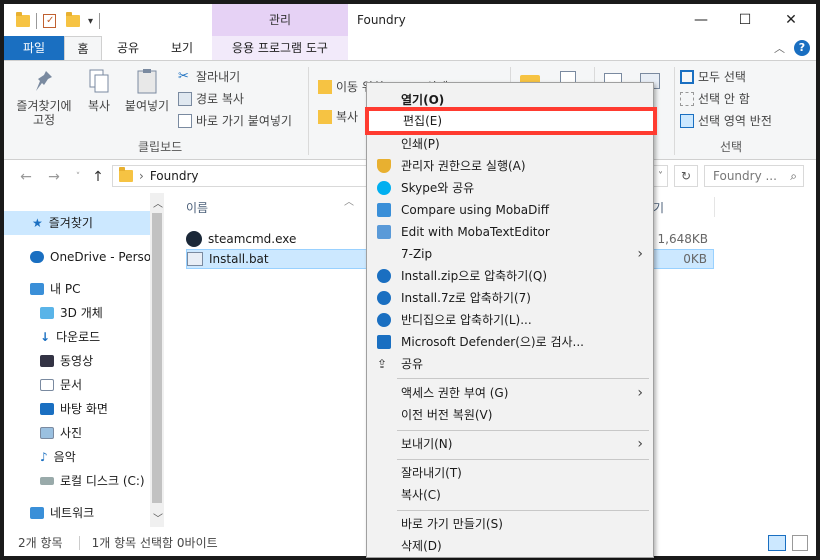 Image resolution: width=820 pixels, height=560 pixels. What do you see at coordinates (209, 77) in the screenshot?
I see `cut-button: ✂ 잘라내기` at bounding box center [209, 77].